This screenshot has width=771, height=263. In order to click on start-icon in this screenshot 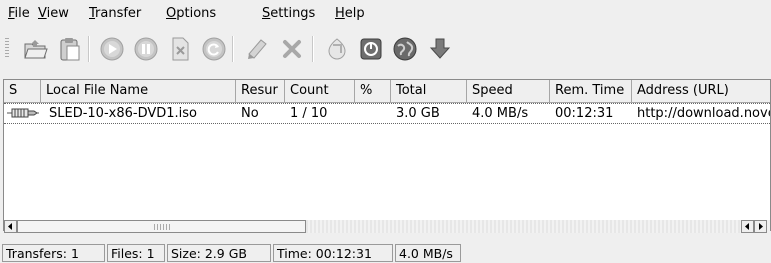, I will do `click(112, 49)`.